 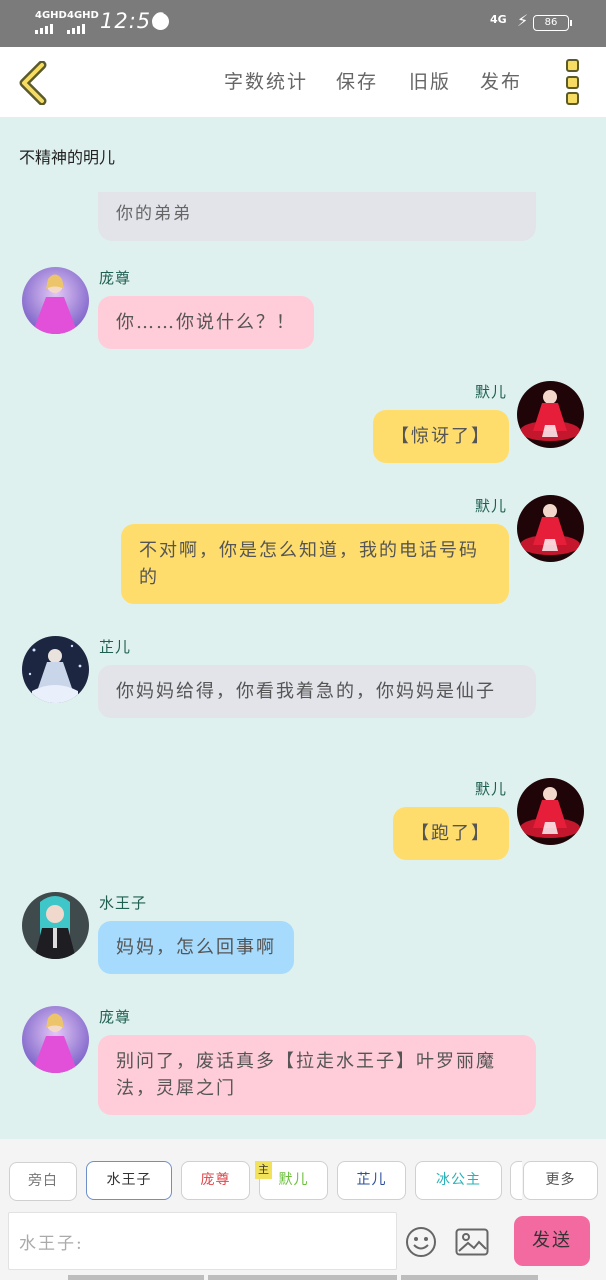 I want to click on main-character-badge: 主, so click(x=263, y=1170).